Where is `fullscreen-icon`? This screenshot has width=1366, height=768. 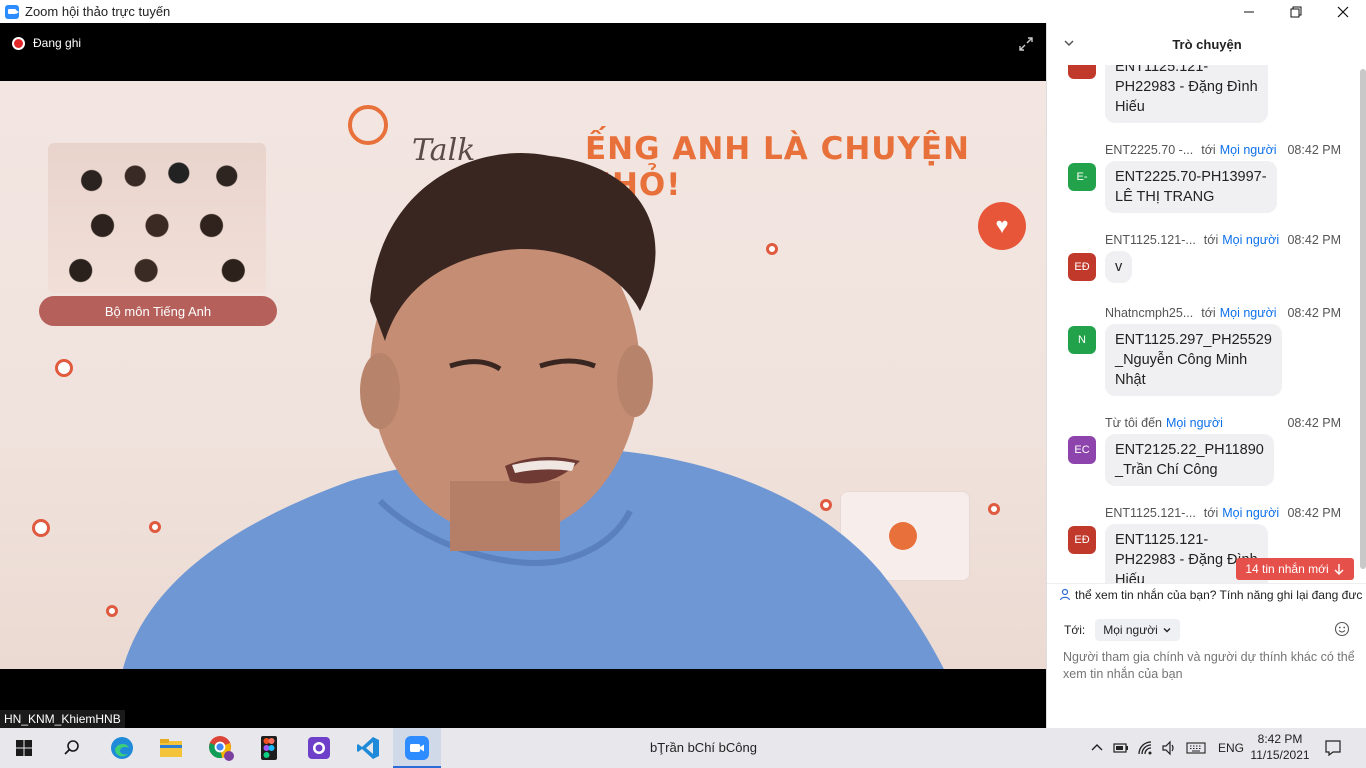
fullscreen-icon is located at coordinates (1026, 44).